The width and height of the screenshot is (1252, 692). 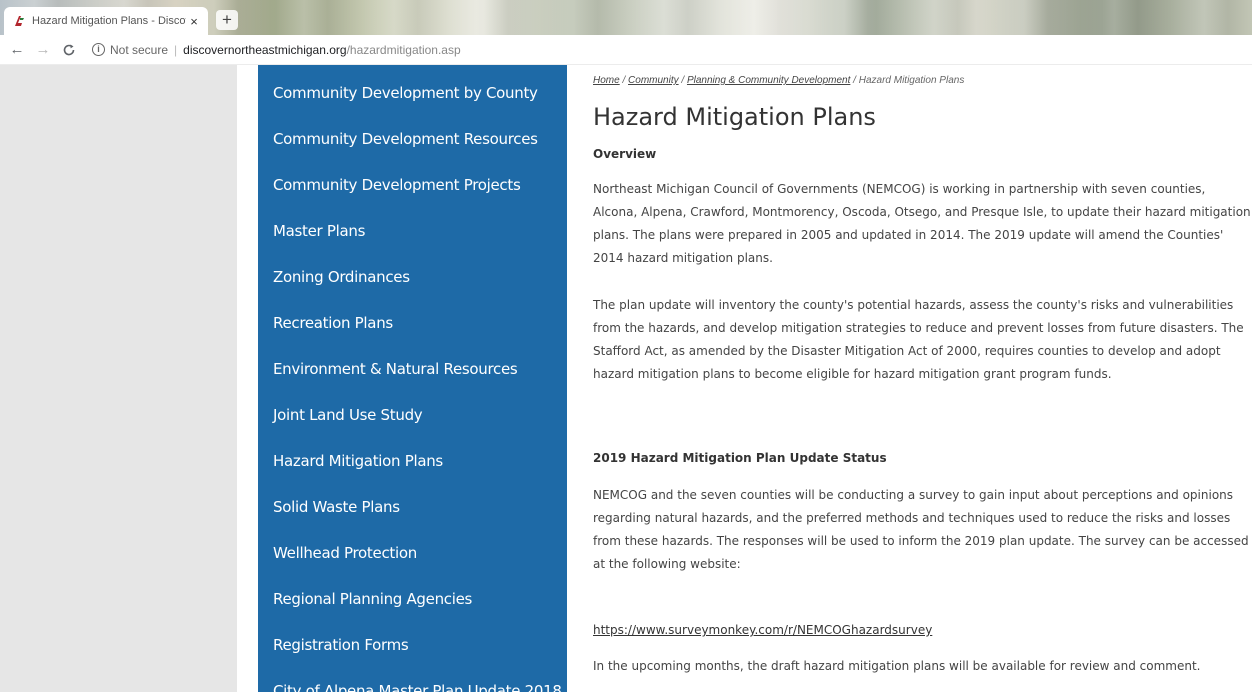 I want to click on tab-title: Hazard Mitigation Plans - Discov, so click(x=109, y=21).